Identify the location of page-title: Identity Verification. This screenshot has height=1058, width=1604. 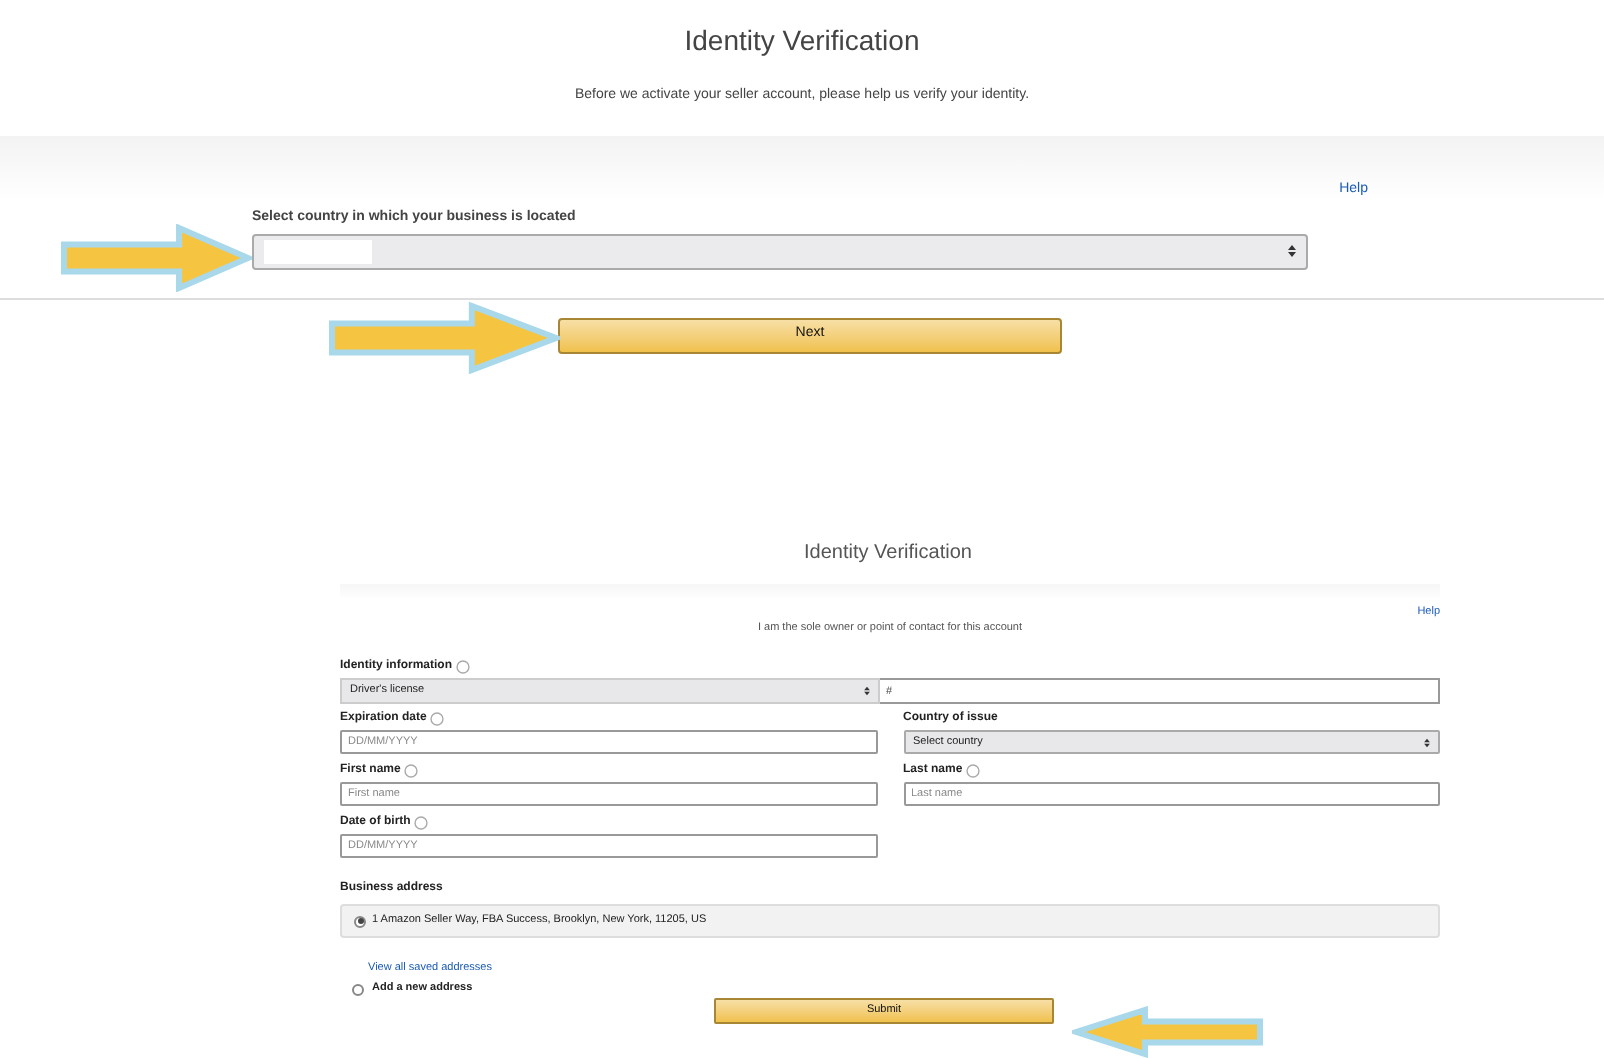
(802, 41).